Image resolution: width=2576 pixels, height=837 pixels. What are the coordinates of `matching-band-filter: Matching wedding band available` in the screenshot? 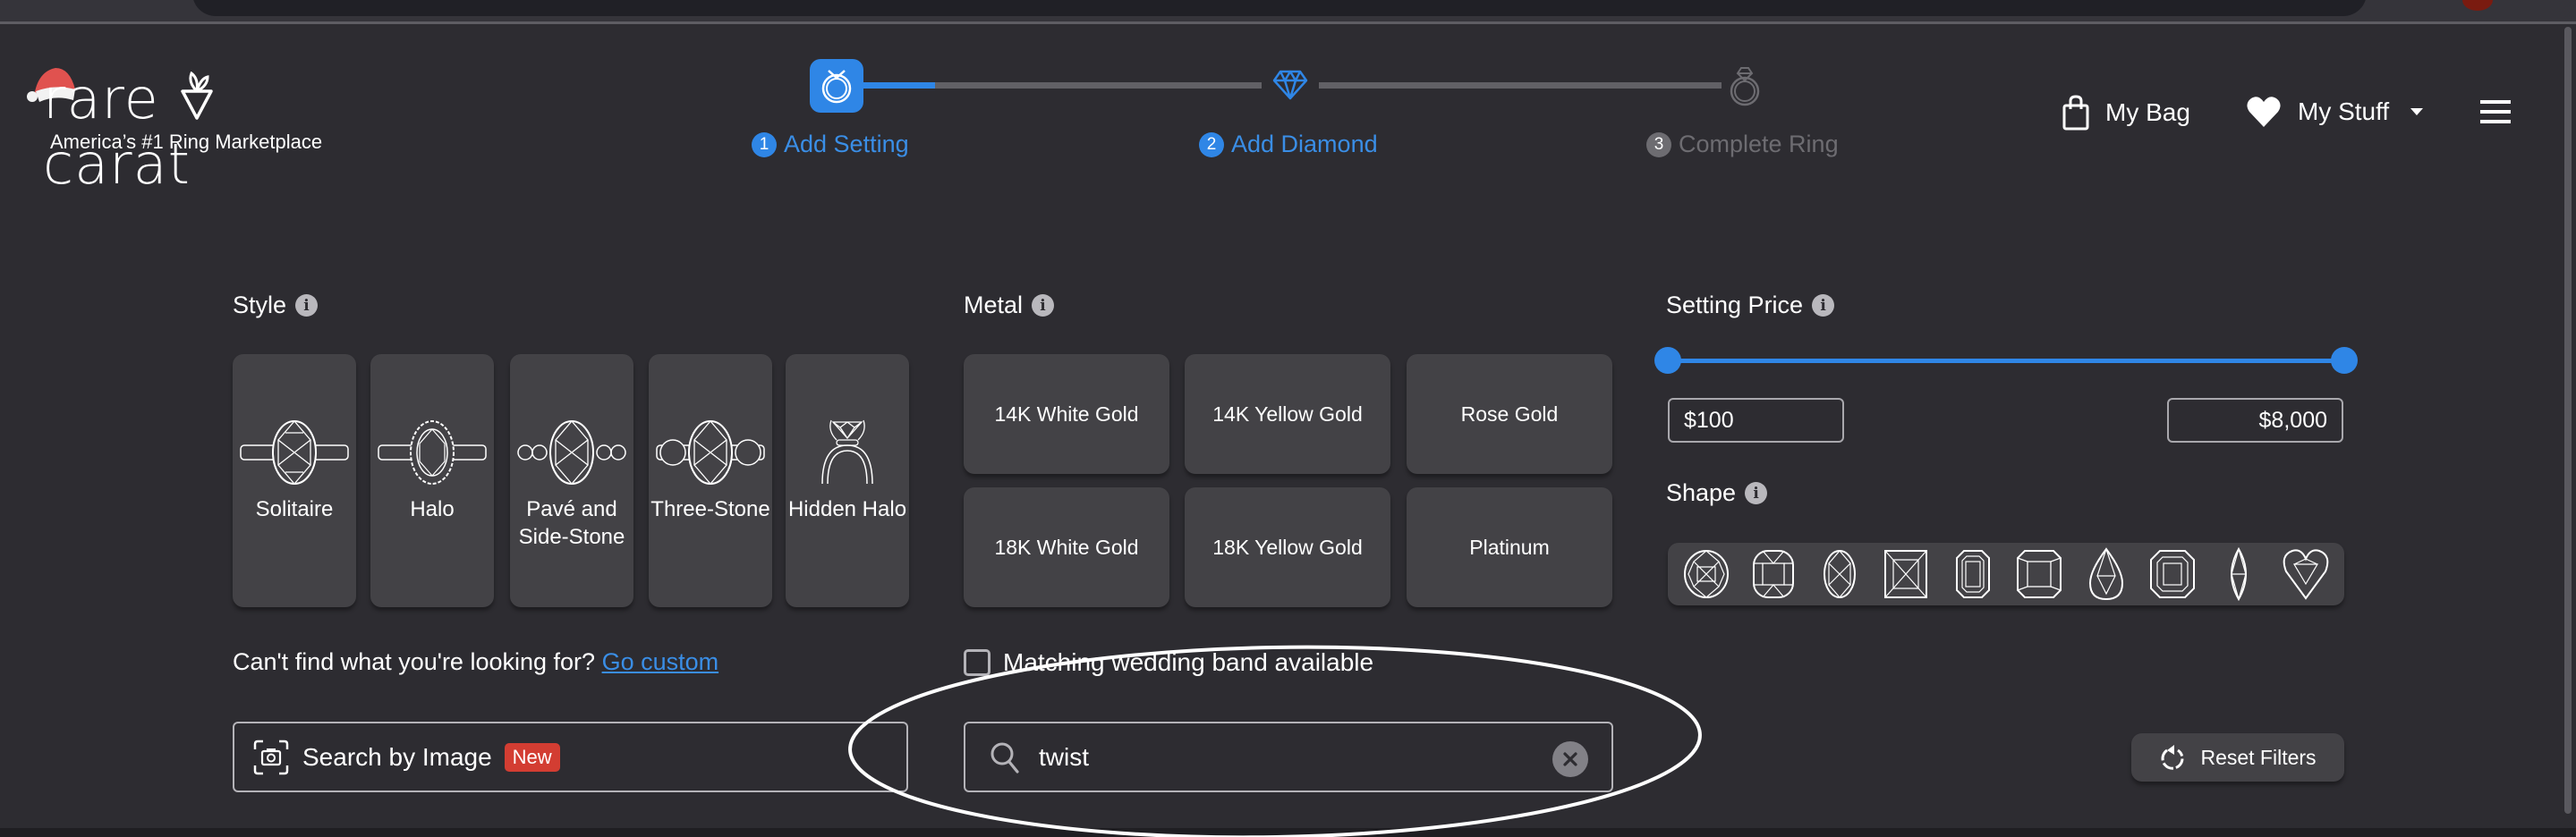 It's located at (1168, 662).